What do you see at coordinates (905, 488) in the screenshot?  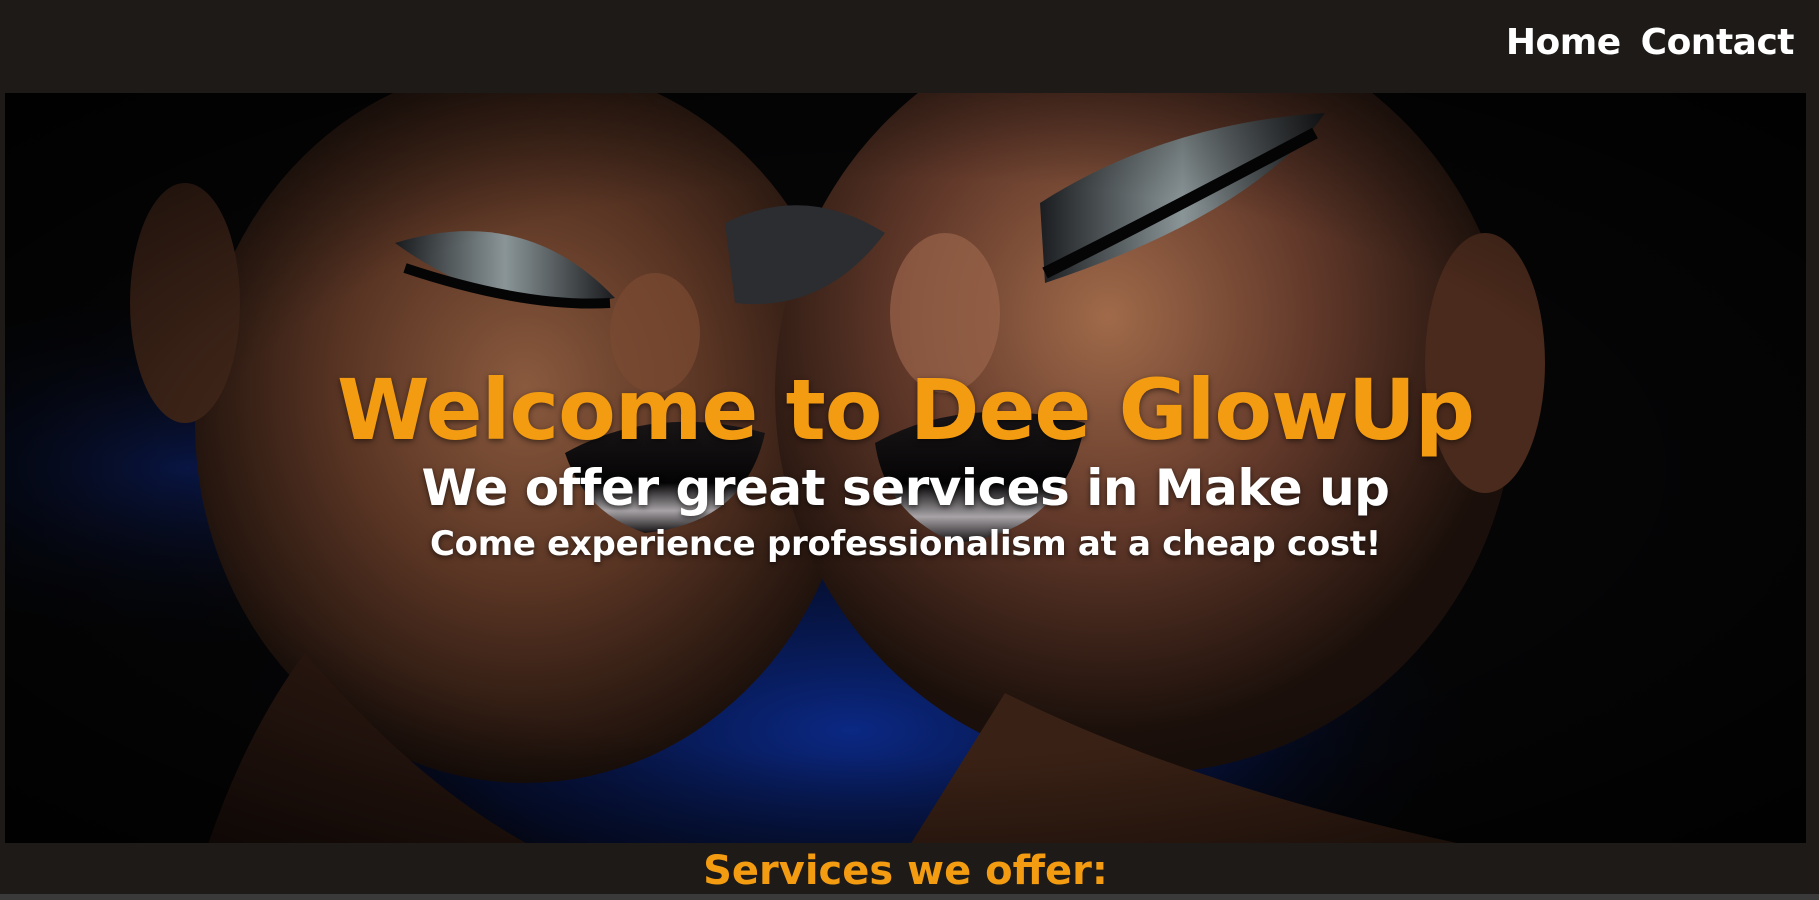 I see `hero-subtitle: We offer great services in Make up` at bounding box center [905, 488].